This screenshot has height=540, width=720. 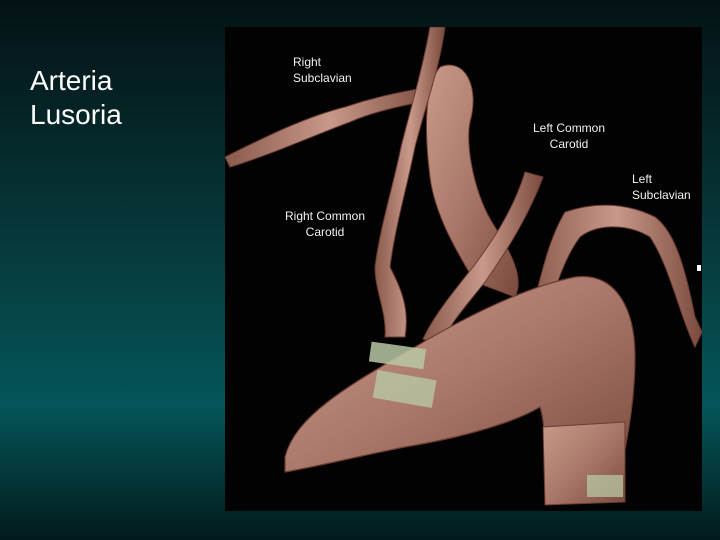 I want to click on right-common-carotid-label: Right Common Carotid, so click(x=325, y=224).